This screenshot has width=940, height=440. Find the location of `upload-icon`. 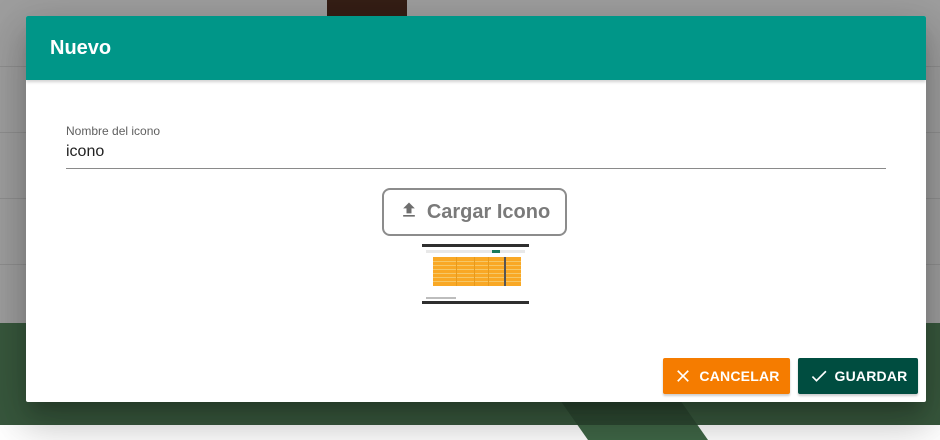

upload-icon is located at coordinates (409, 212).